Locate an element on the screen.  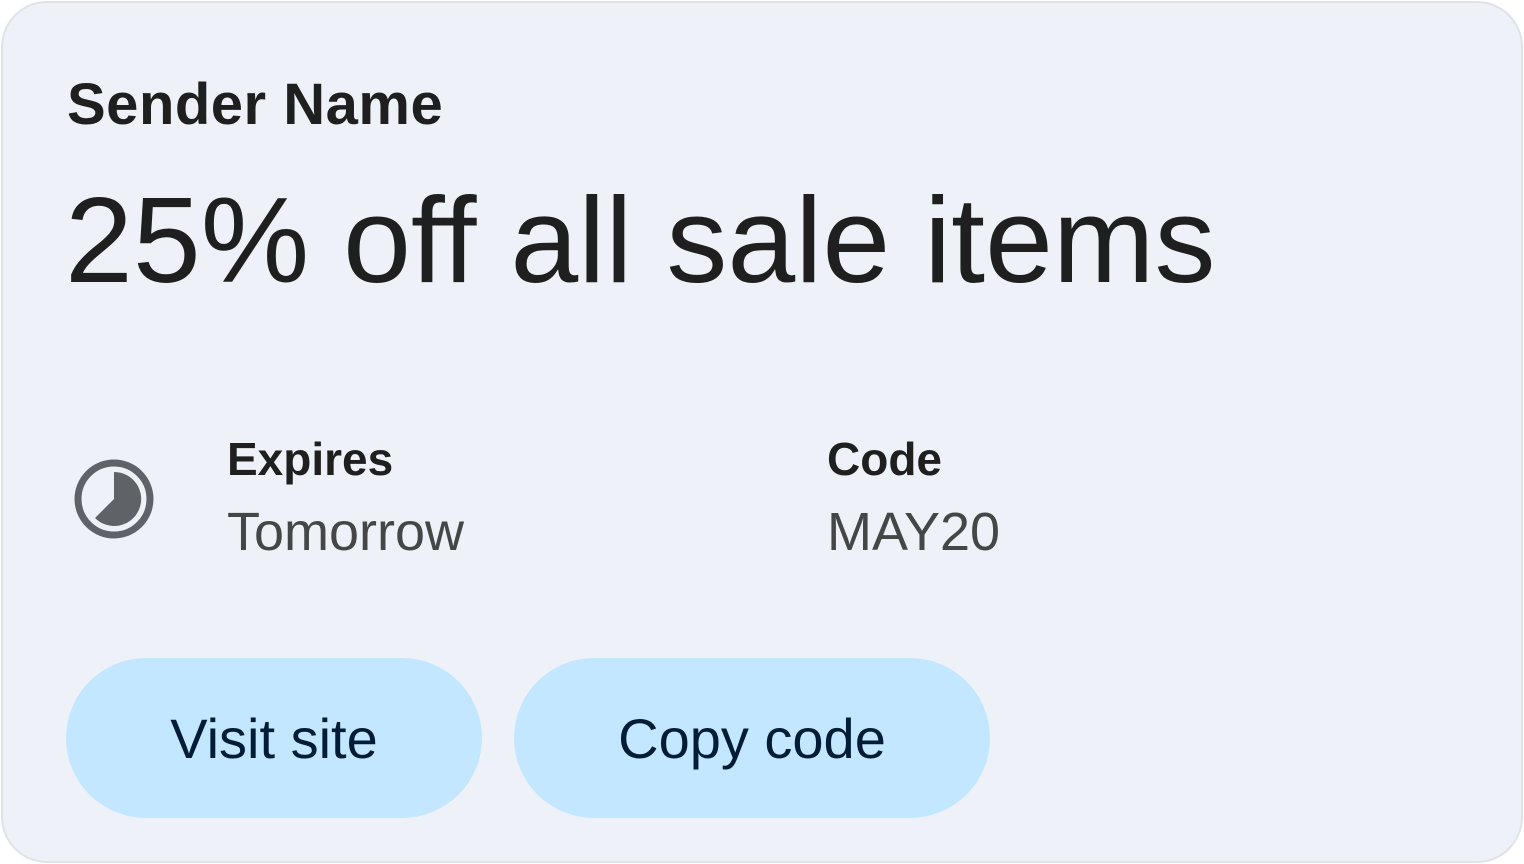
offer-headline: 25% off all sale items is located at coordinates (640, 240).